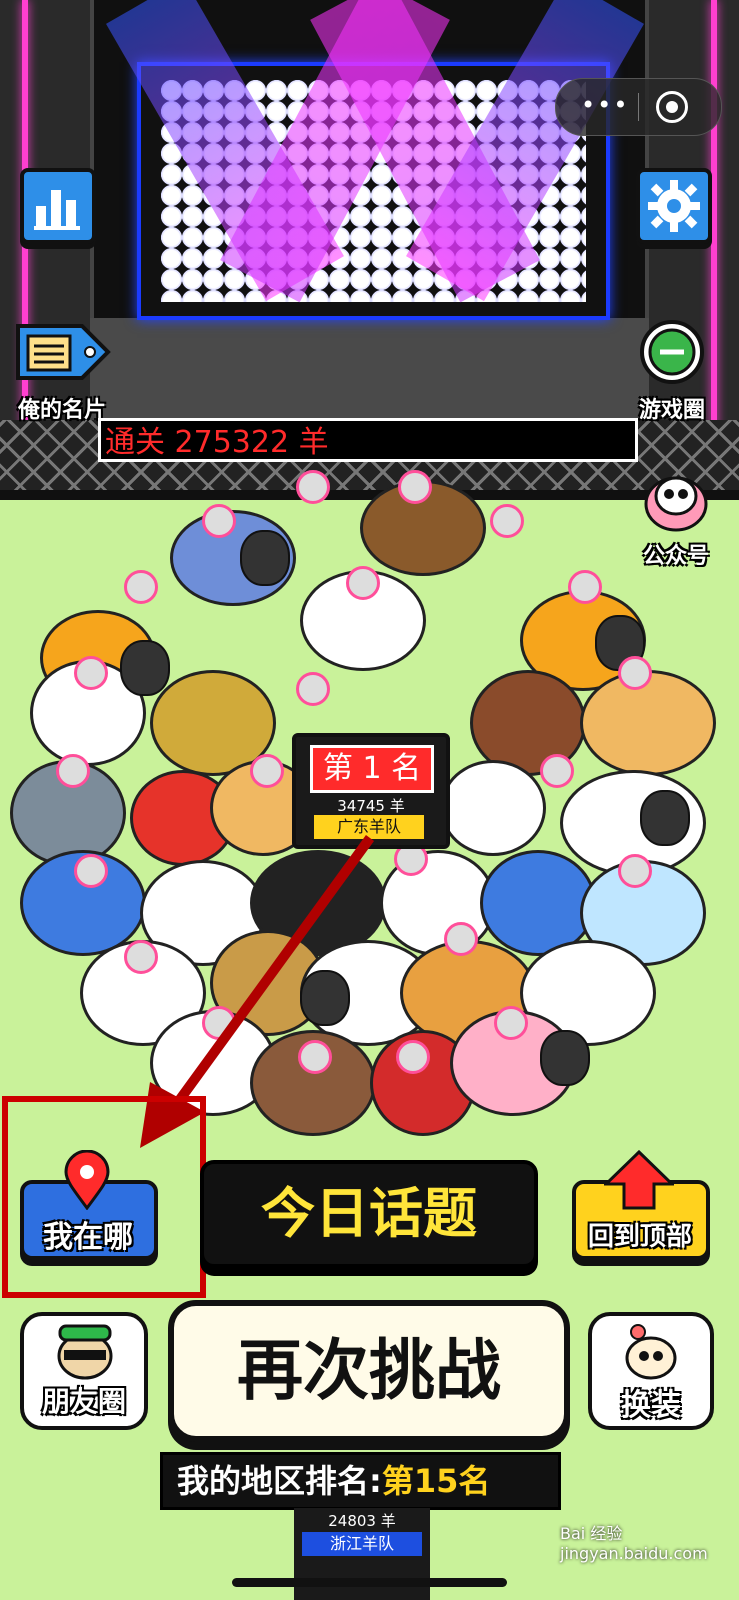 This screenshot has height=1600, width=739. Describe the element at coordinates (279, 1481) in the screenshot. I see `region-rank-prefix: 我的地区排名:` at that location.